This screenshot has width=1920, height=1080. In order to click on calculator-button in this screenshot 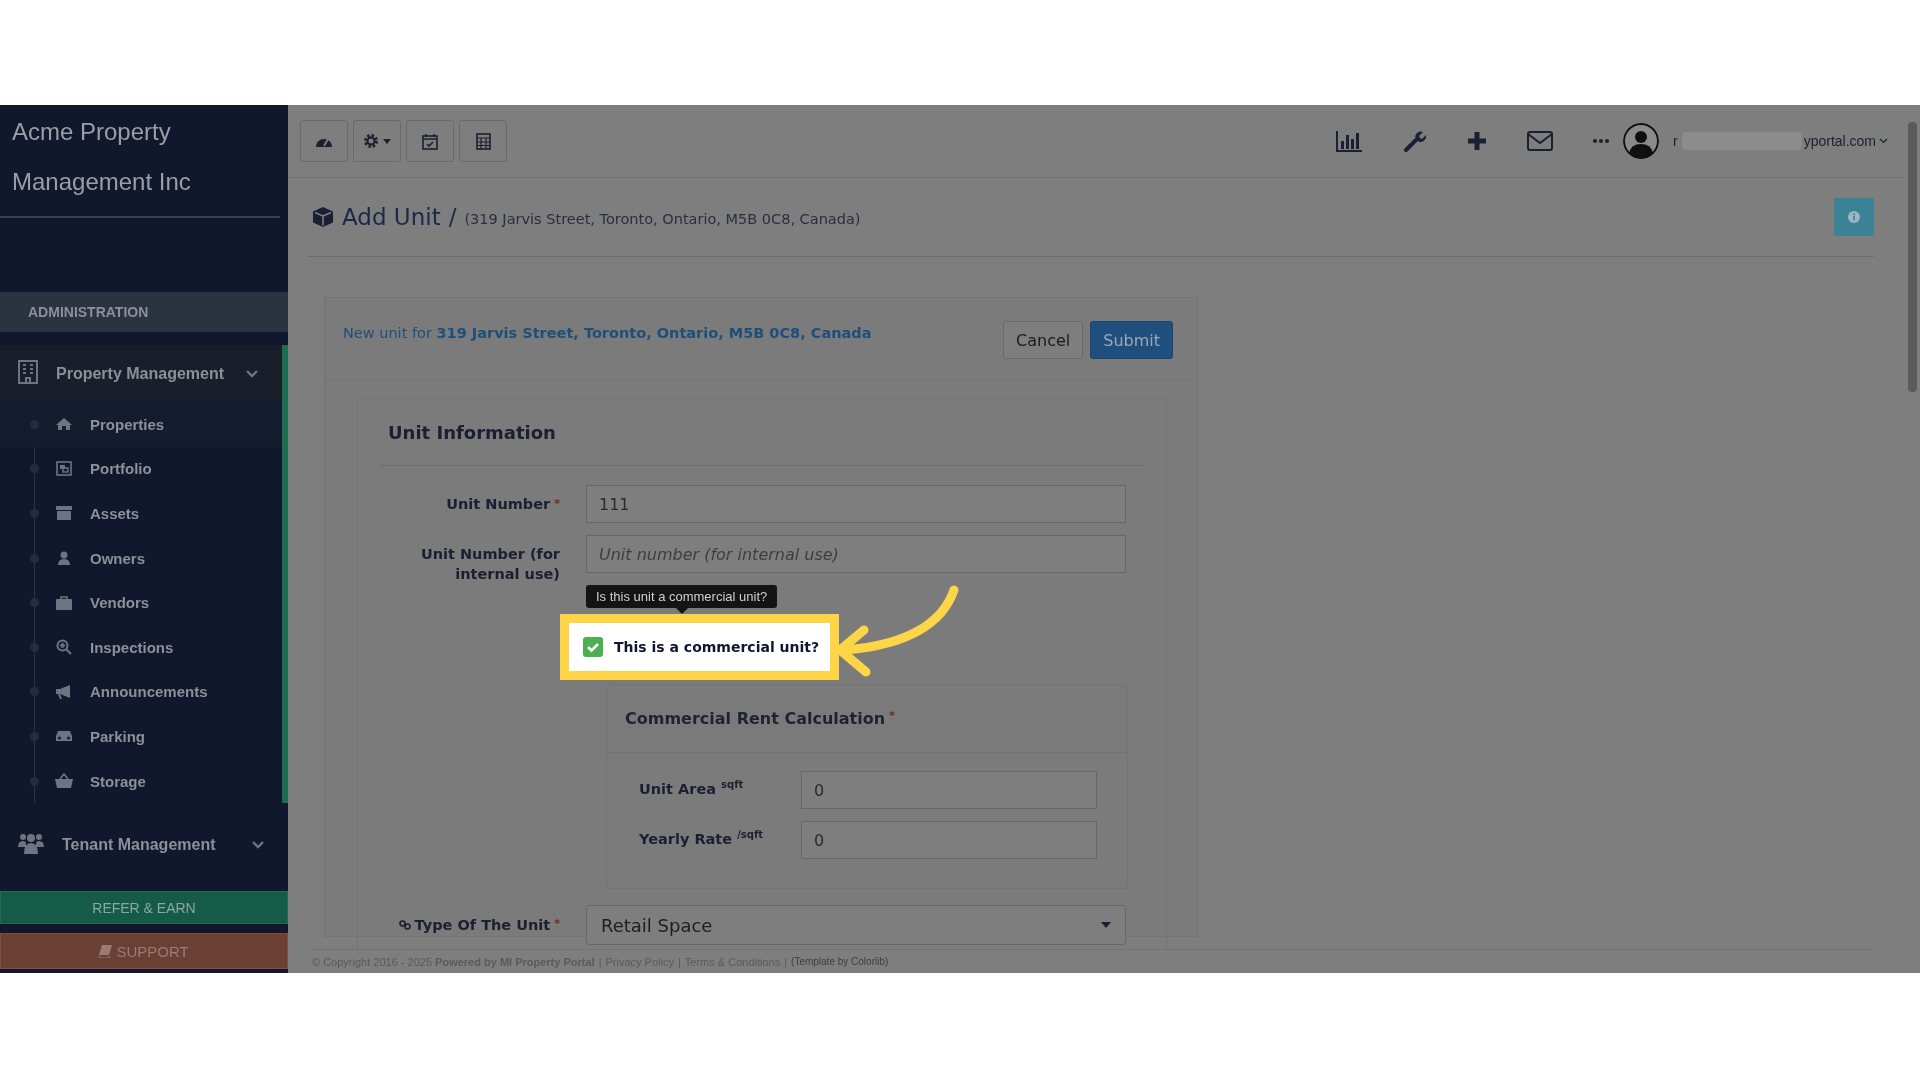, I will do `click(483, 141)`.